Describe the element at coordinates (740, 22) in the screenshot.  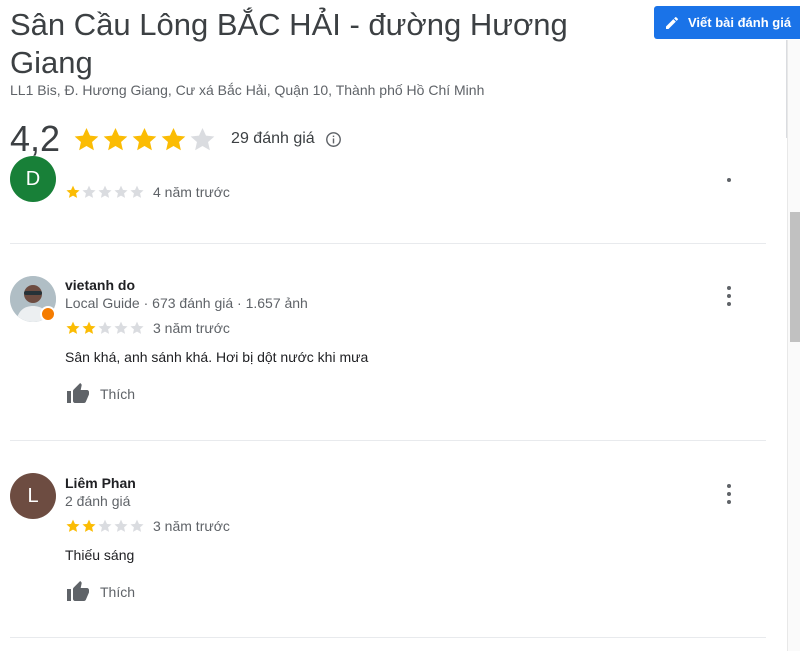
I see `write-review-label: Viết bài đánh giá` at that location.